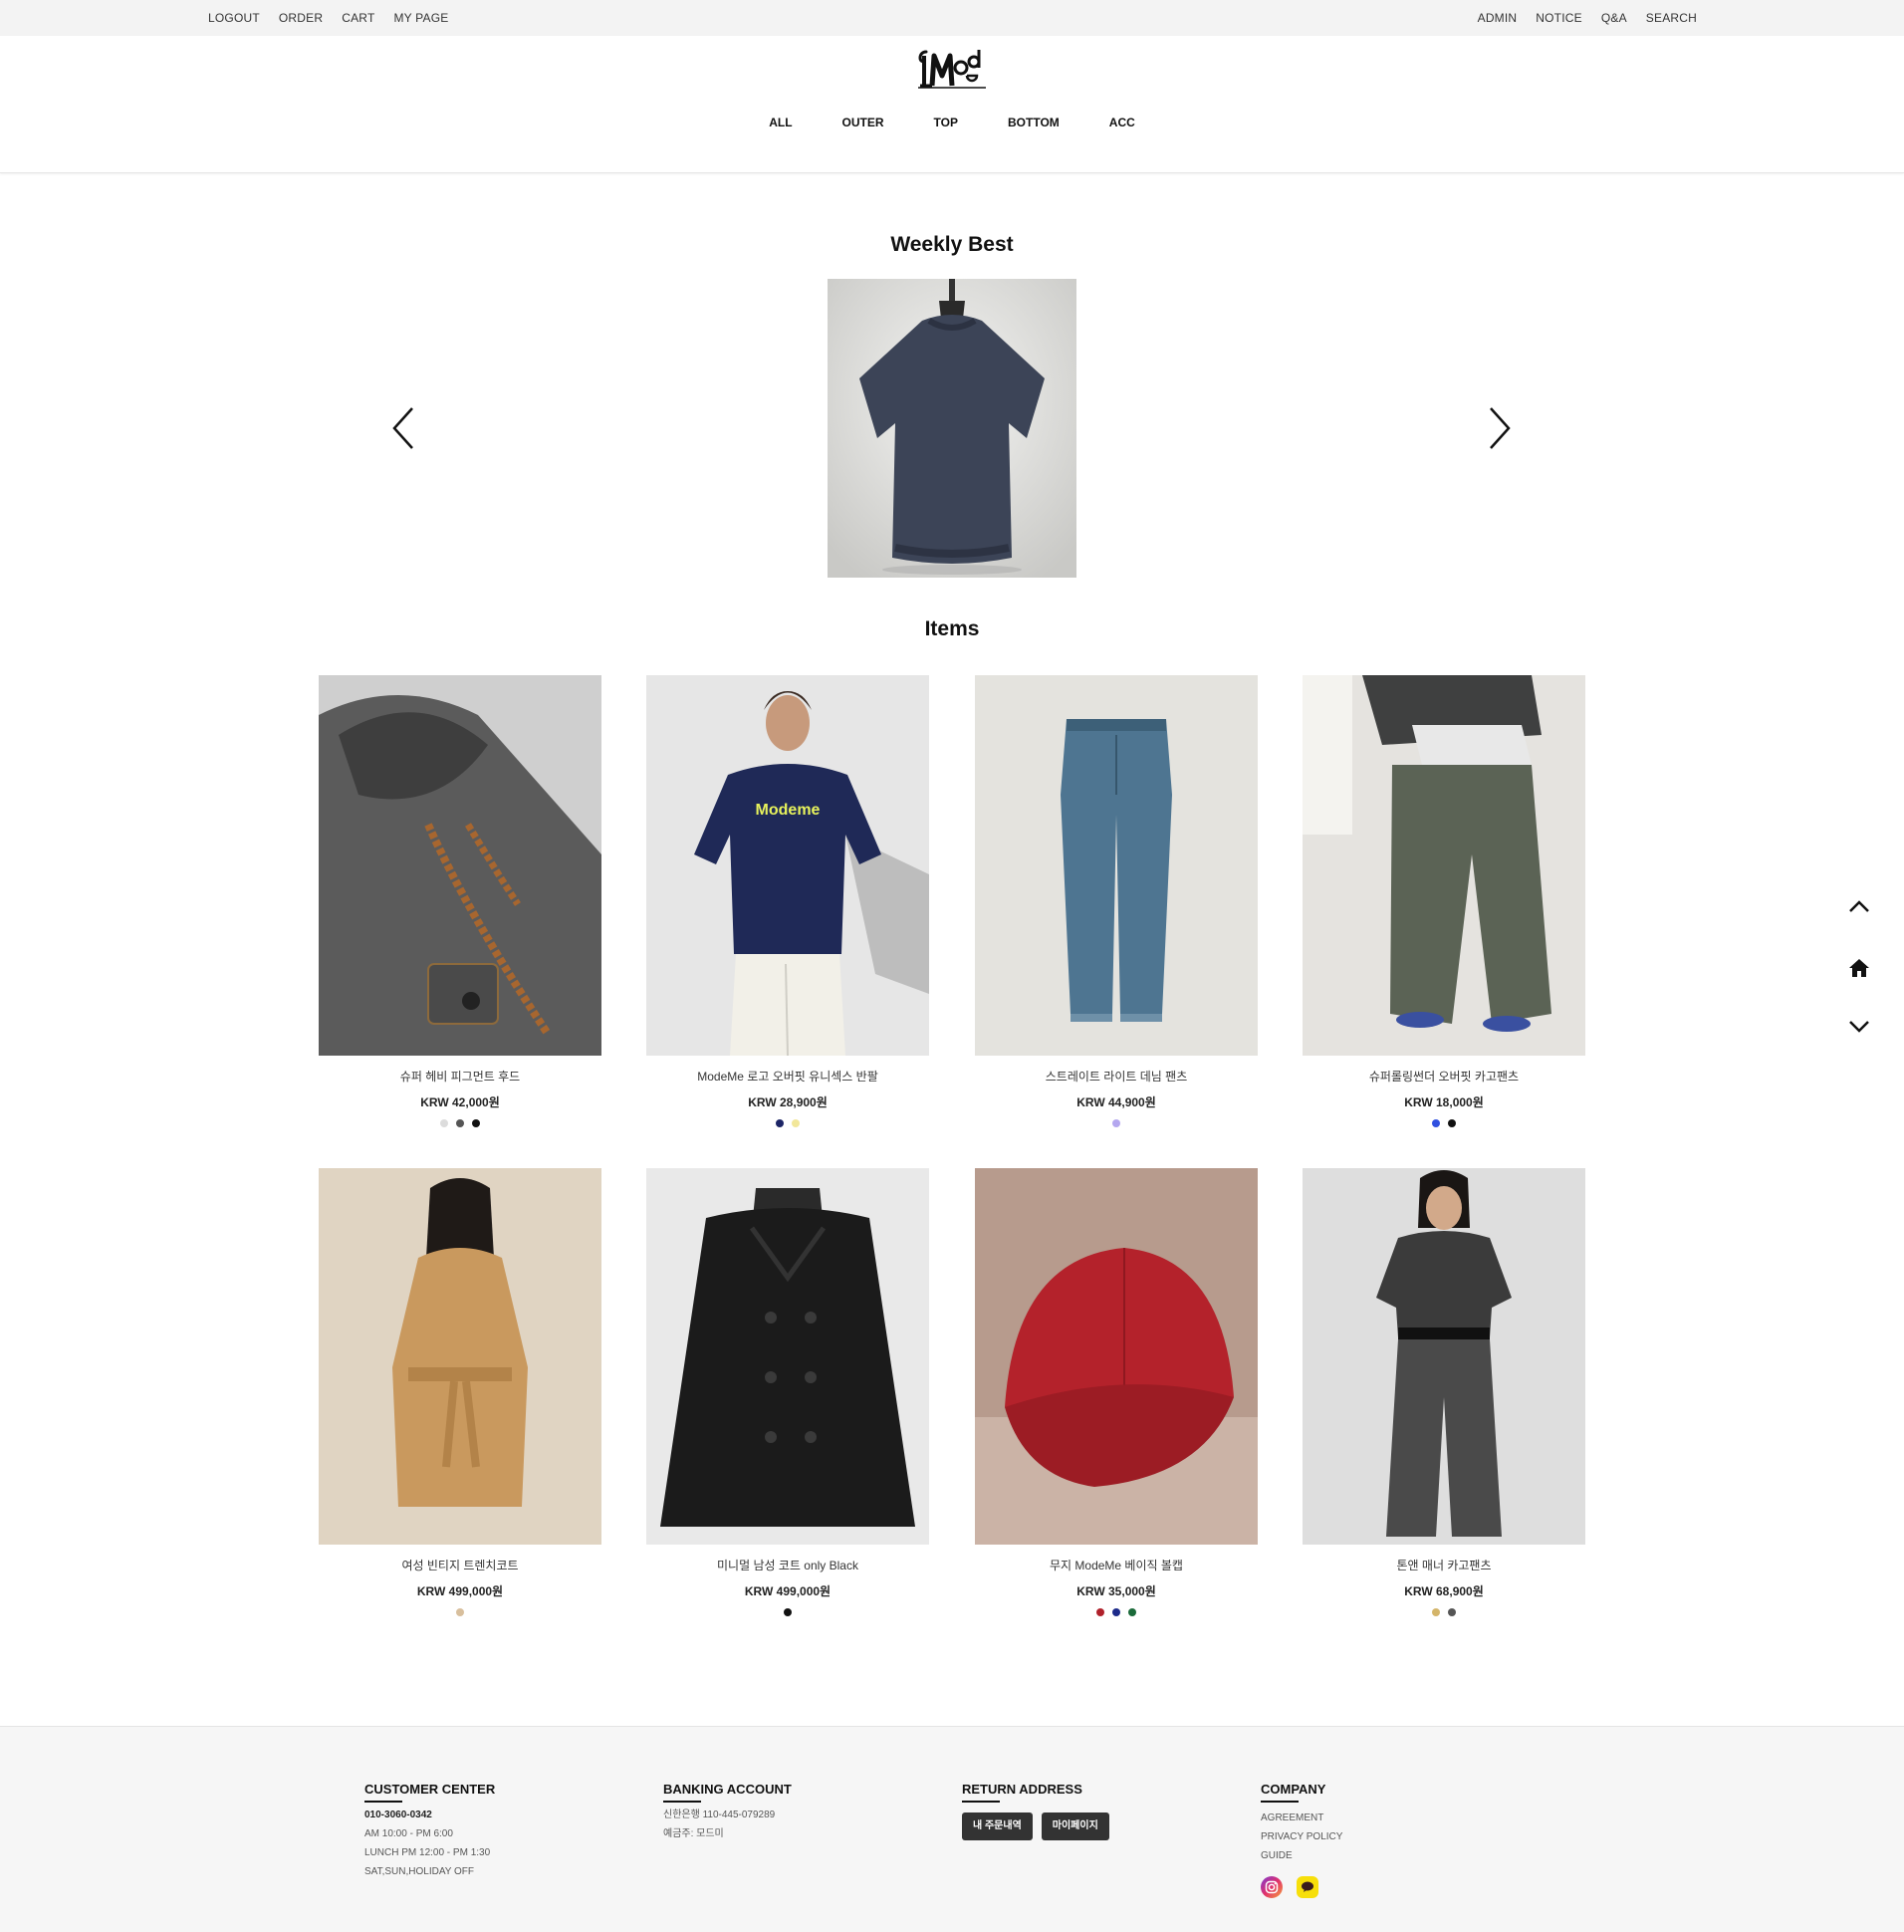 This screenshot has height=1932, width=1904. What do you see at coordinates (1307, 1887) in the screenshot?
I see `kakaotalk-icon` at bounding box center [1307, 1887].